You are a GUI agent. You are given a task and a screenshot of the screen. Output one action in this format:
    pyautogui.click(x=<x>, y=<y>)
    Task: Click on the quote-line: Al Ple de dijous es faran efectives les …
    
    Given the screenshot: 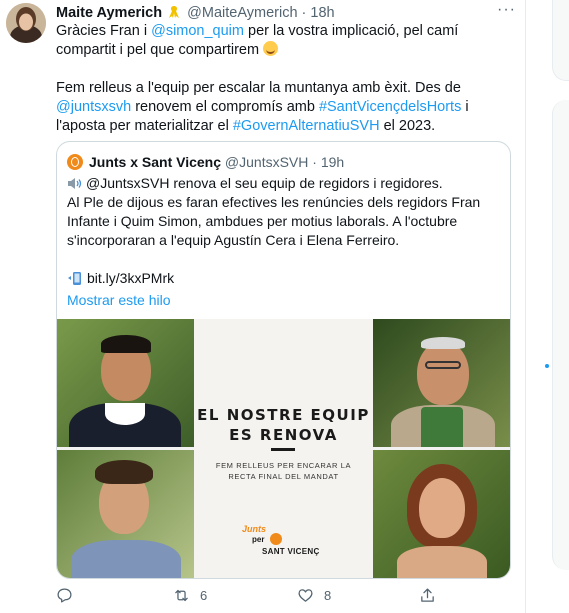 What is the action you would take?
    pyautogui.click(x=274, y=221)
    